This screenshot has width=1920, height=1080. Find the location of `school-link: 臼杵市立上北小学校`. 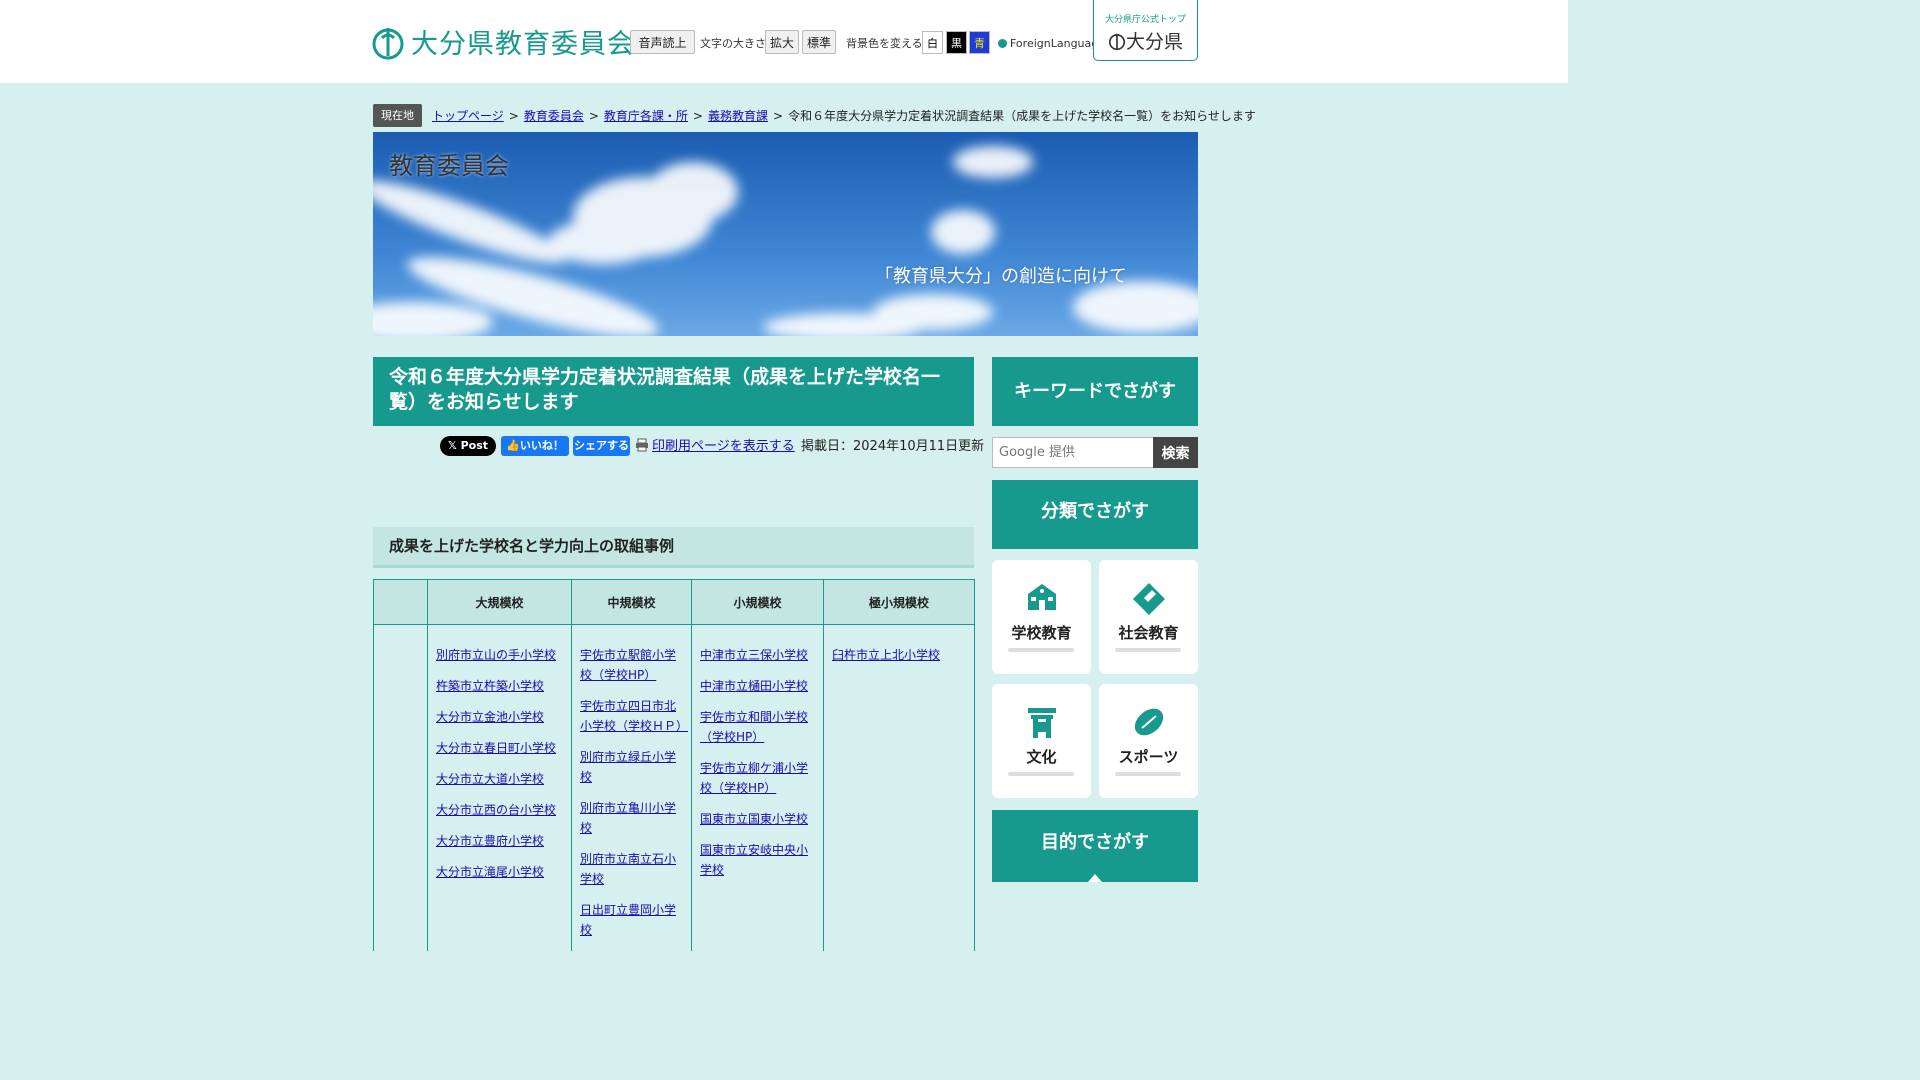

school-link: 臼杵市立上北小学校 is located at coordinates (886, 655).